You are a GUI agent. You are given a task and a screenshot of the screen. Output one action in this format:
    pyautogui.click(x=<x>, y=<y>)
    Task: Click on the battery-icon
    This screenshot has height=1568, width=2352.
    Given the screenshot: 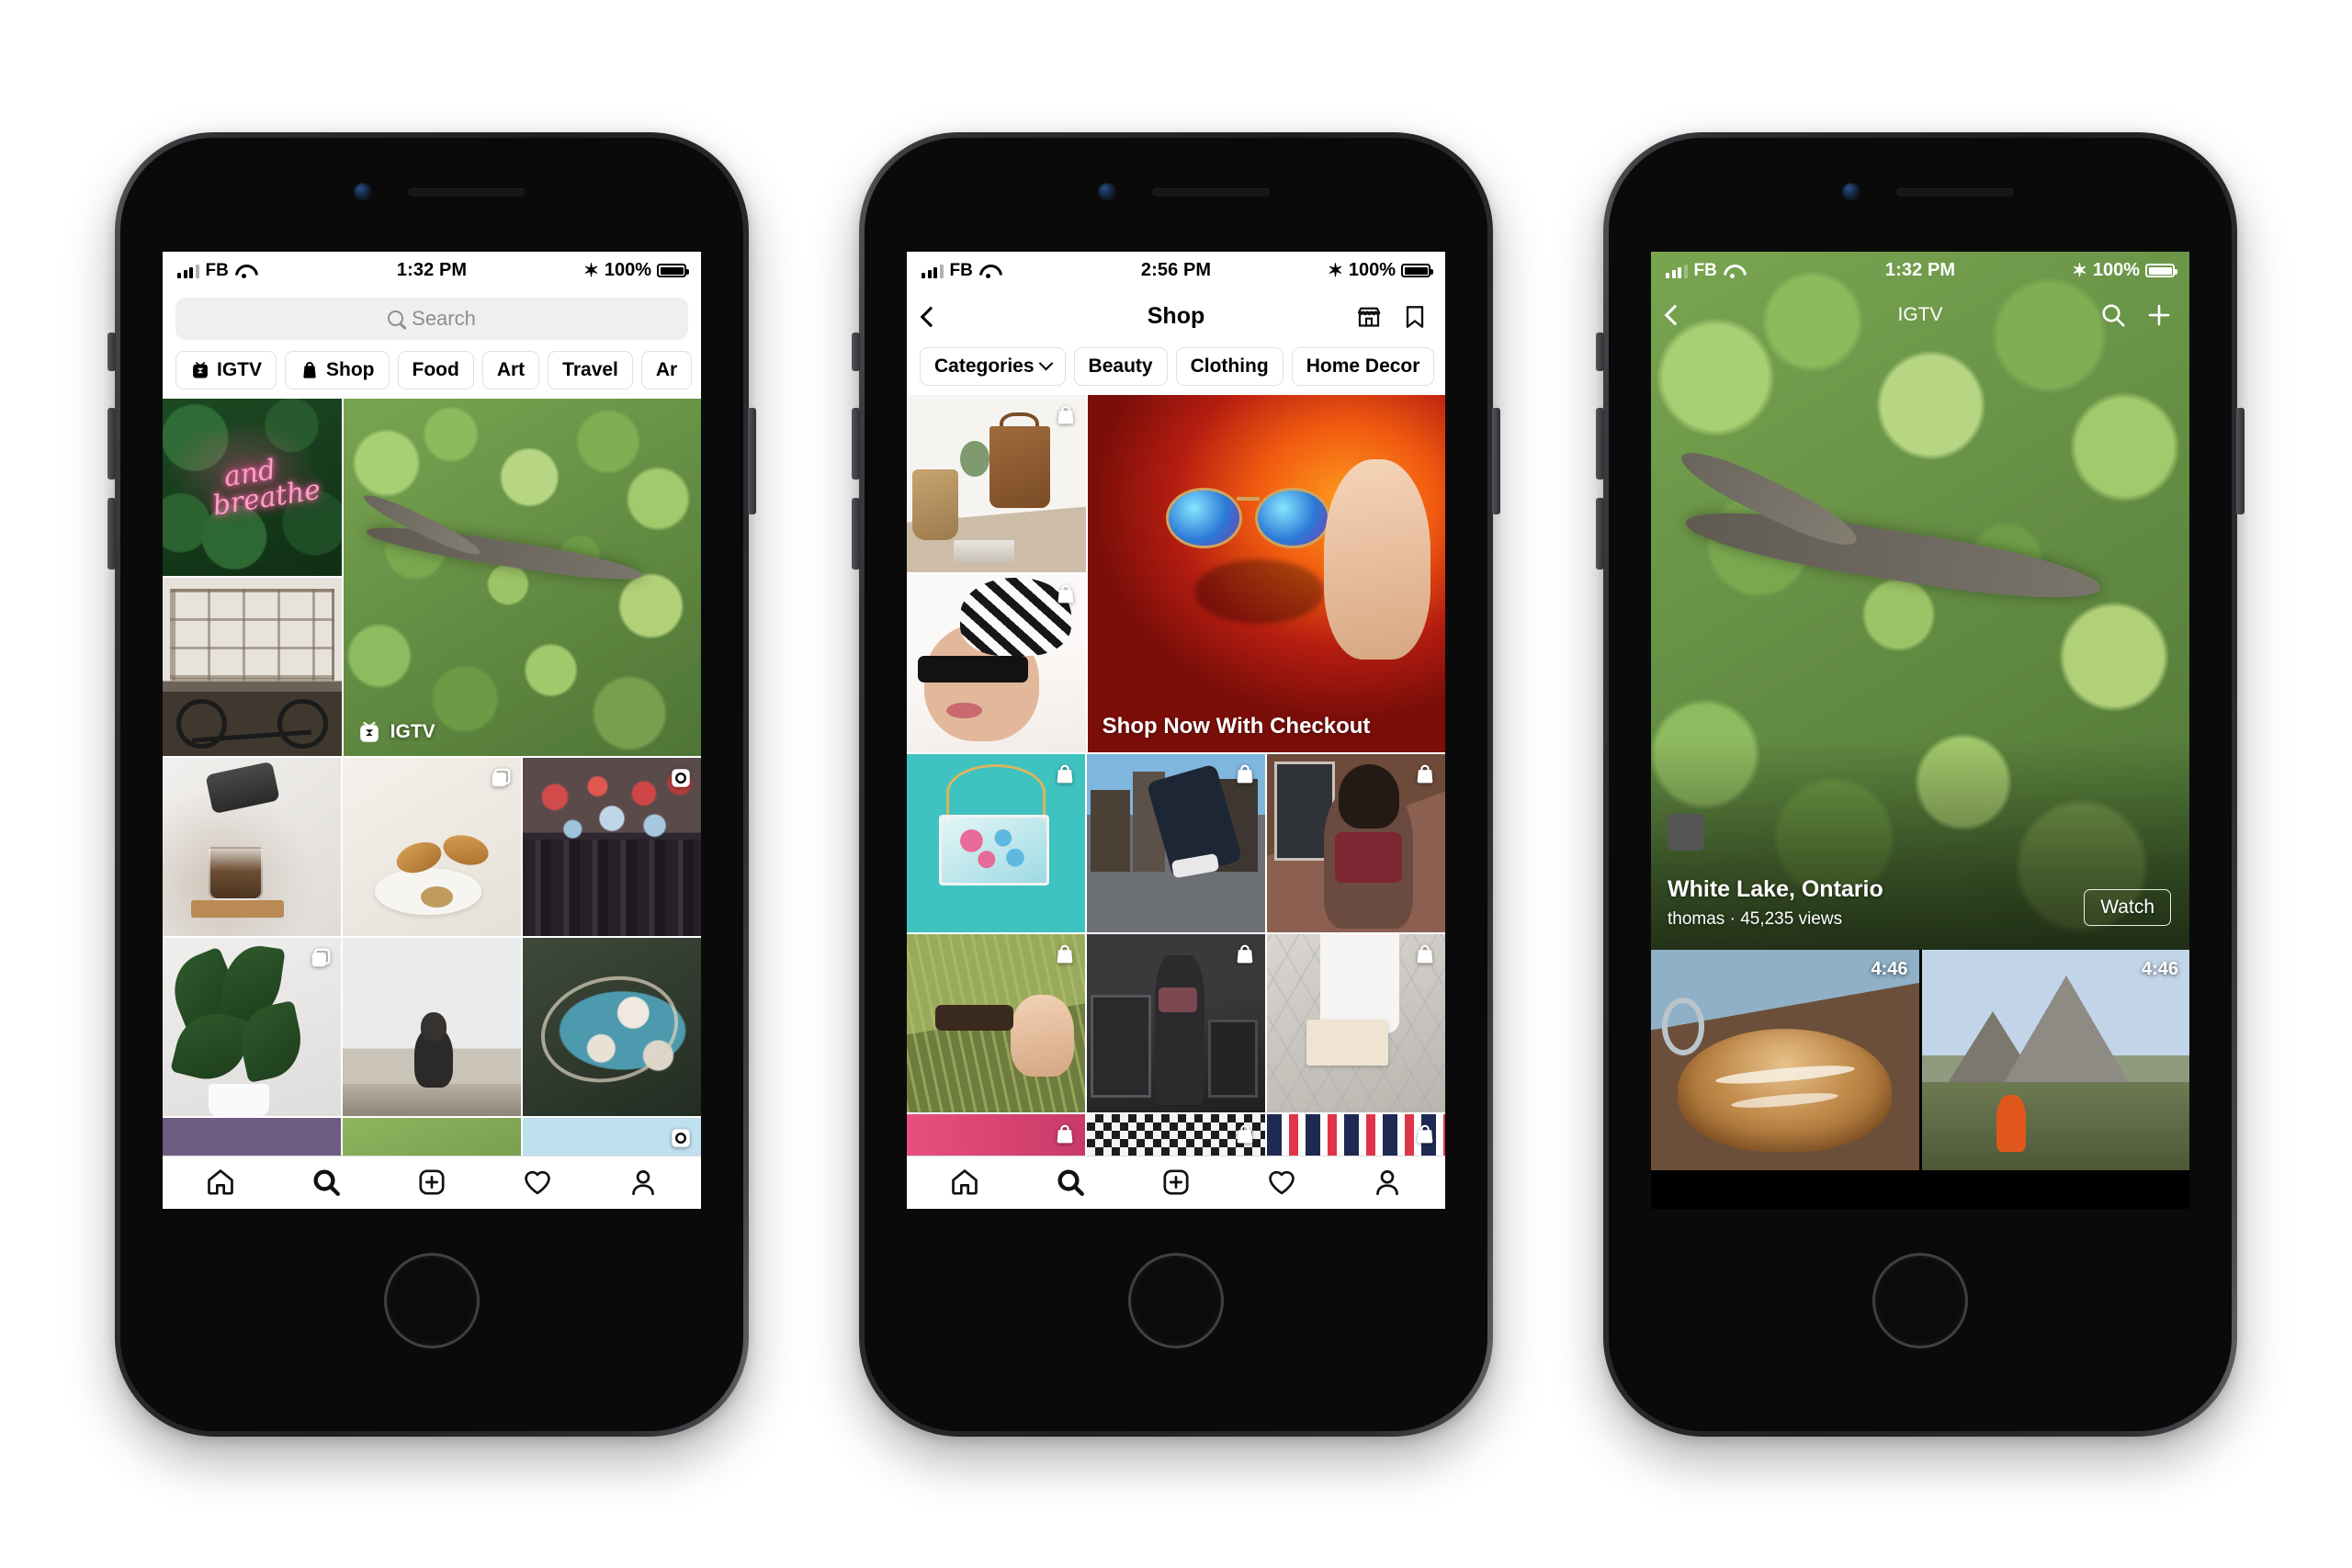 What is the action you would take?
    pyautogui.click(x=2161, y=270)
    